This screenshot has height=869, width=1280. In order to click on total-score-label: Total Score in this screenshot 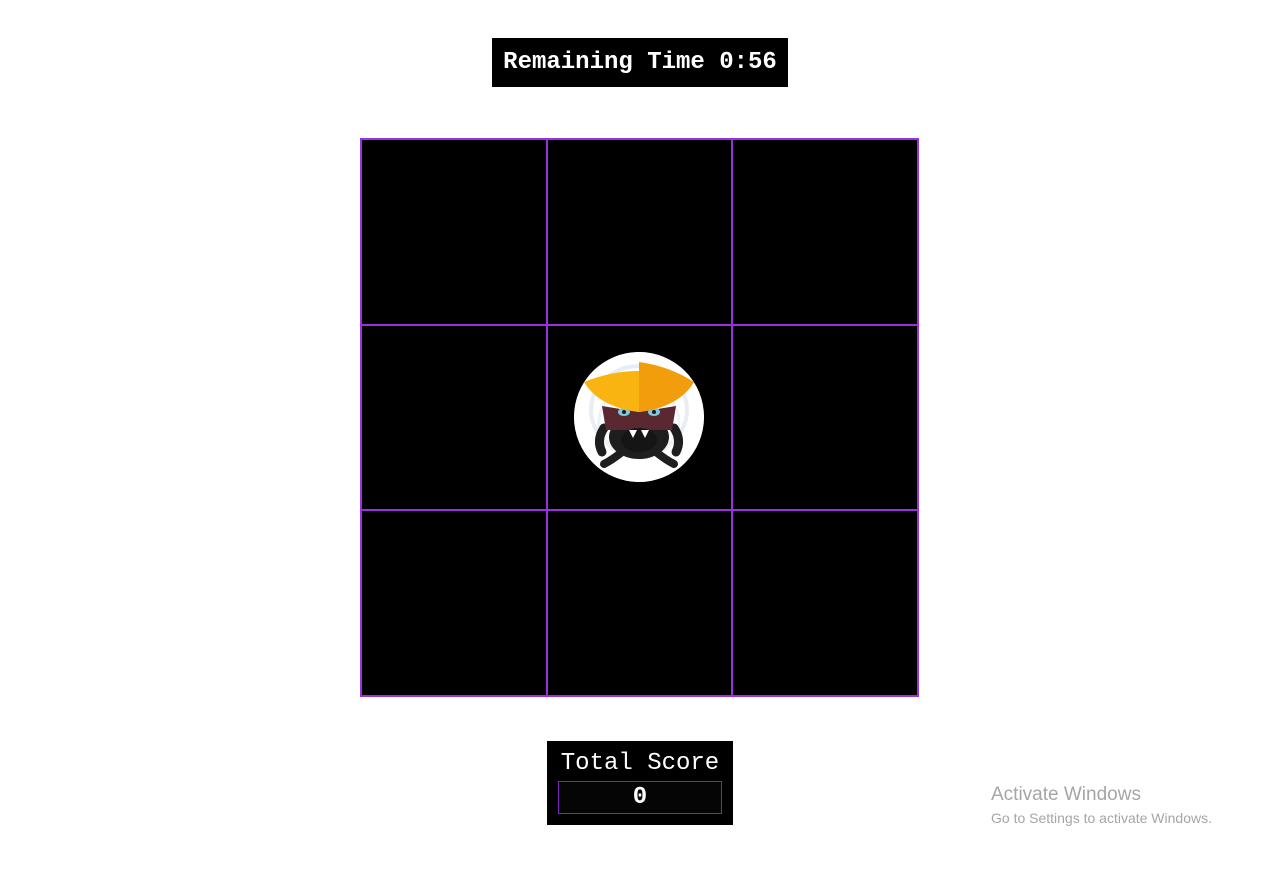, I will do `click(640, 763)`.